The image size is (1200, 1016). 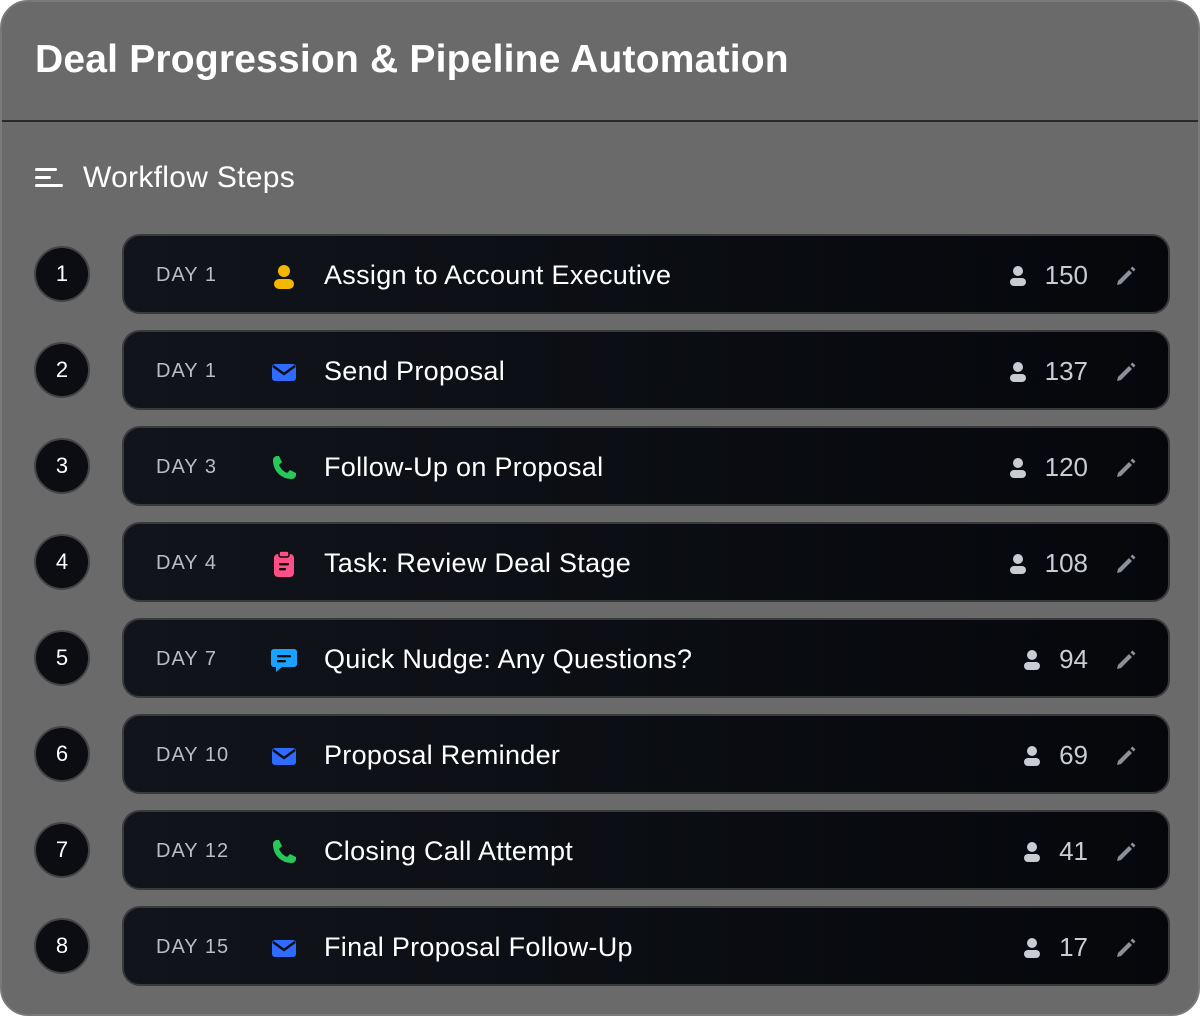 What do you see at coordinates (646, 562) in the screenshot?
I see `step-card: DAY 4 Task: Review Deal Stage 108` at bounding box center [646, 562].